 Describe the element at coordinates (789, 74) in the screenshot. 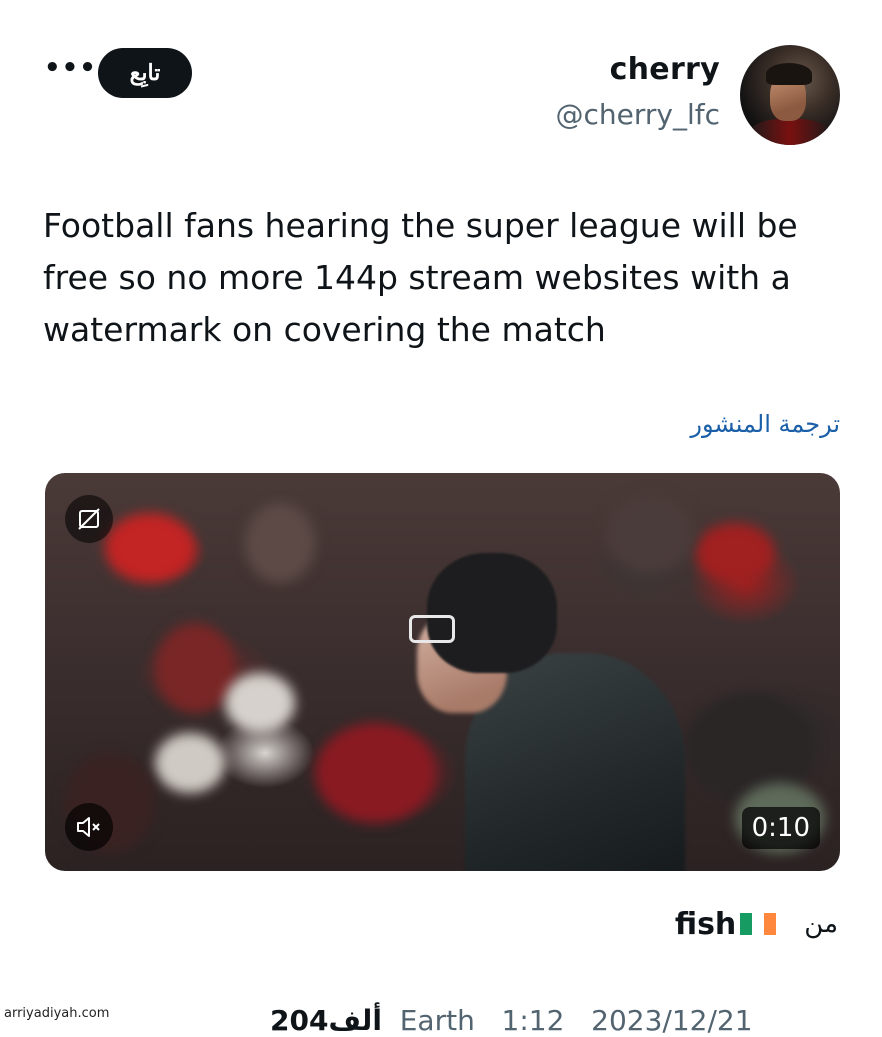

I see `avatar-hair` at that location.